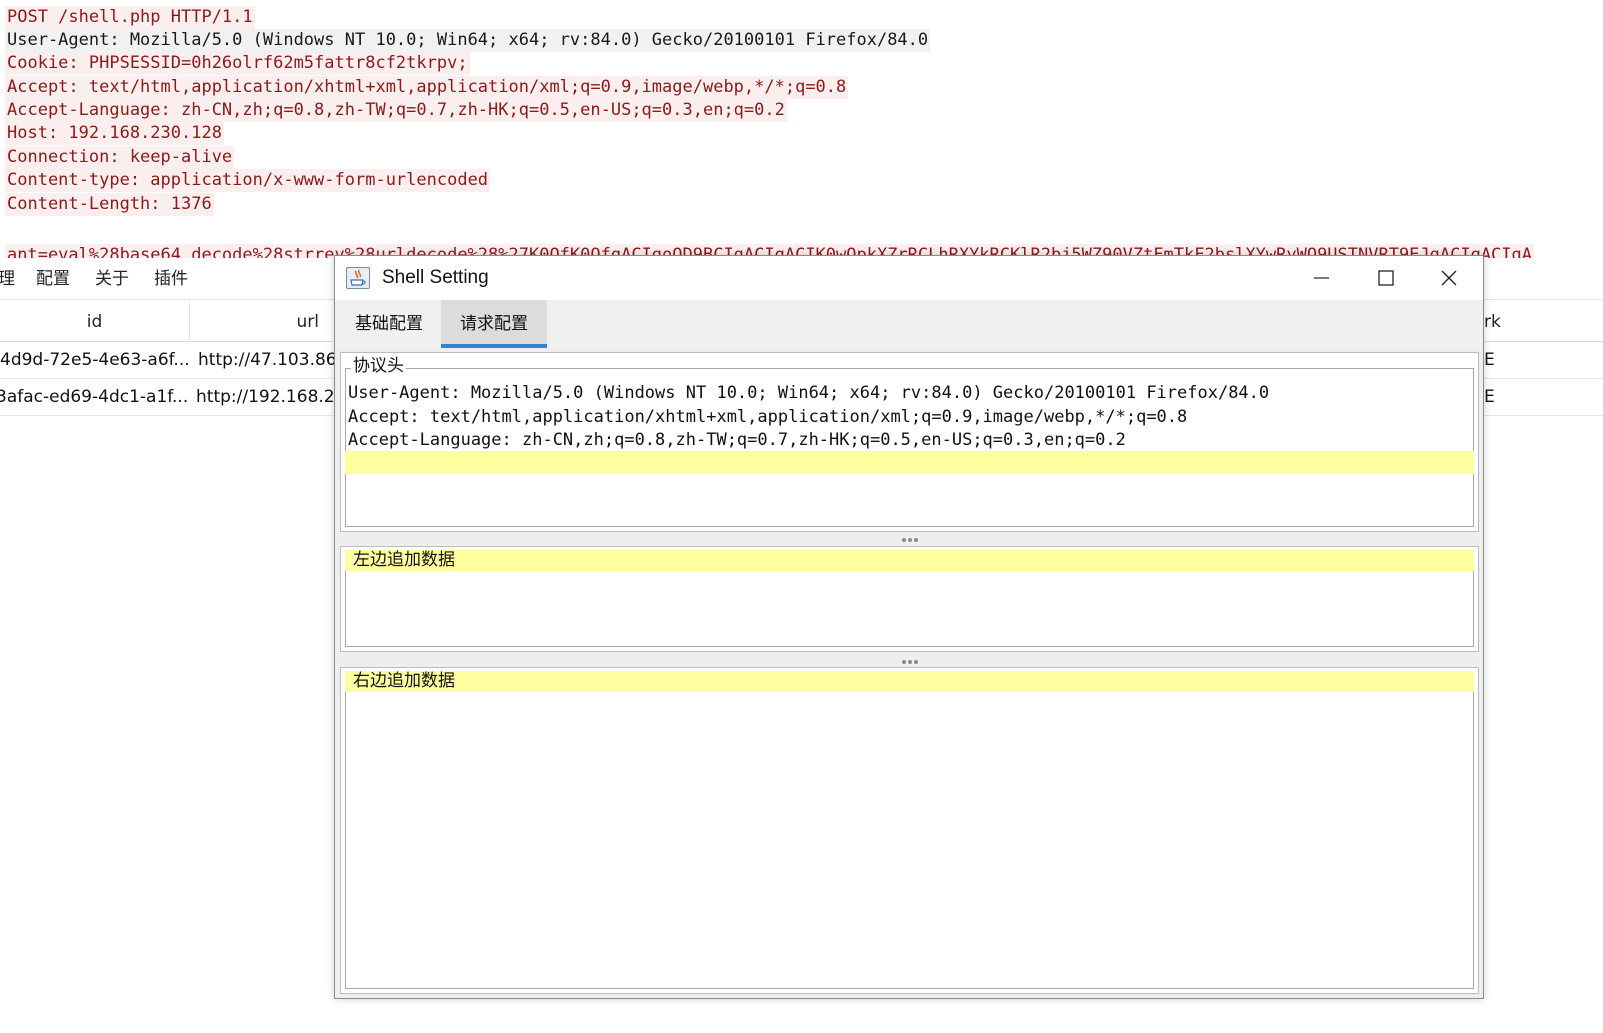 The image size is (1603, 1033). Describe the element at coordinates (130, 17) in the screenshot. I see `request-line: POST /shell.php HTTP/1.1` at that location.